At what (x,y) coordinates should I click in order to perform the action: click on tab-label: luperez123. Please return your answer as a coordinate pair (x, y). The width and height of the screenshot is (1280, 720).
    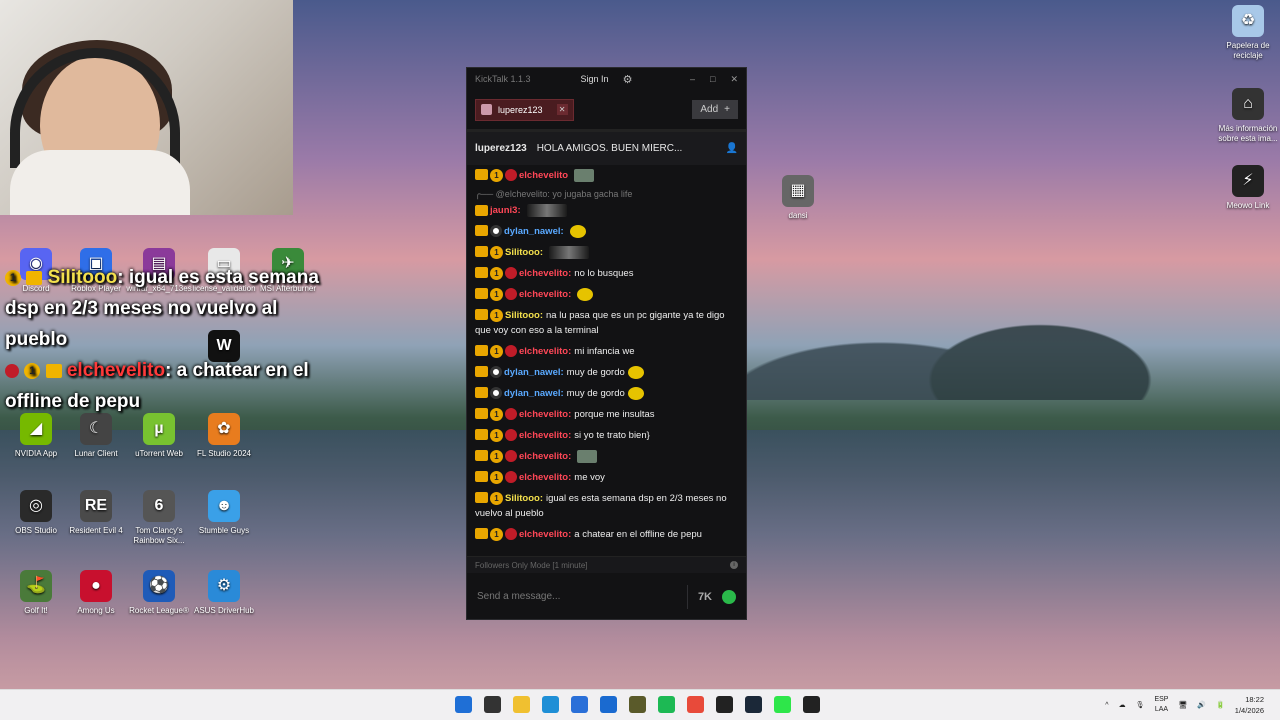
    Looking at the image, I should click on (520, 109).